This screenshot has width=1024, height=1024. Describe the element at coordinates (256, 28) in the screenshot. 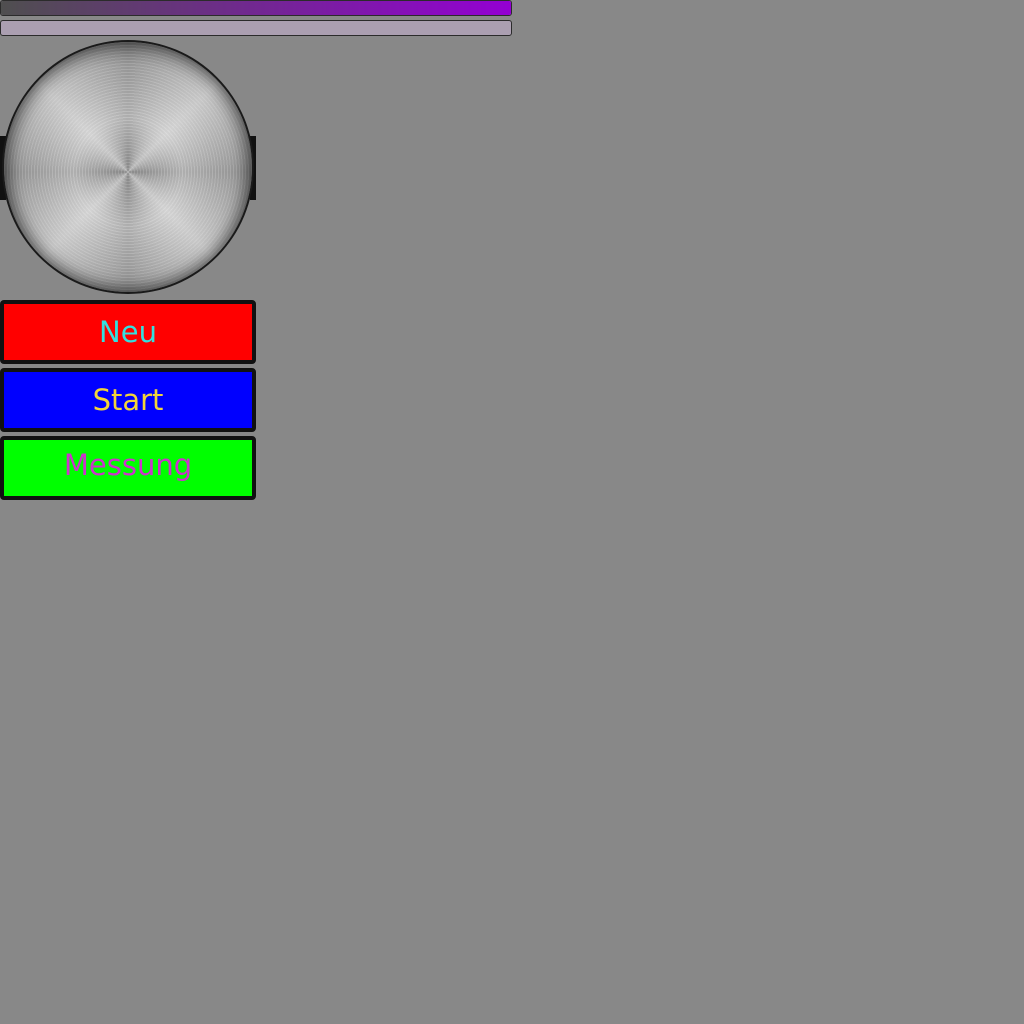

I see `progress-bar-bottom` at that location.